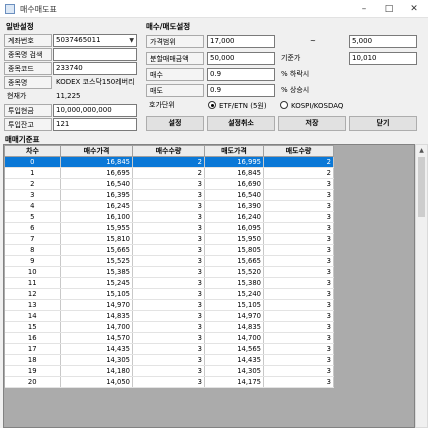 The height and width of the screenshot is (428, 428). I want to click on table-cell: 14,700, so click(96, 327).